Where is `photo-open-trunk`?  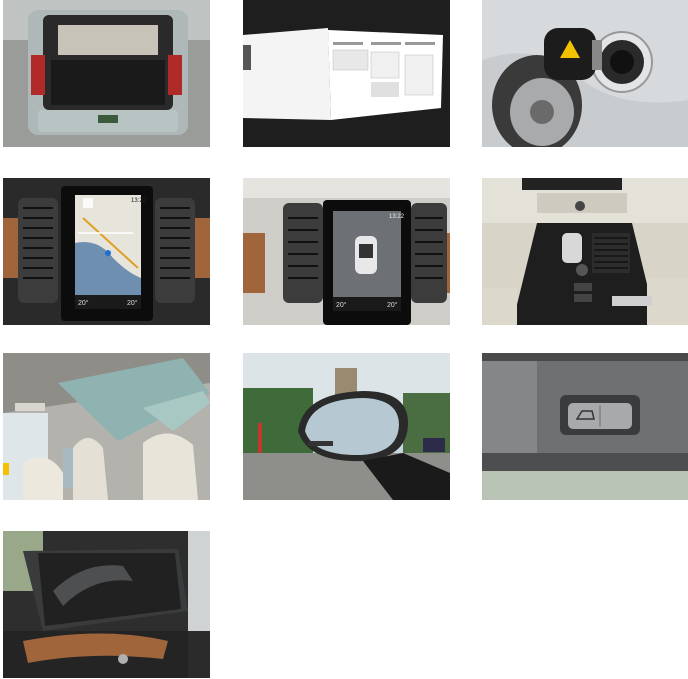 photo-open-trunk is located at coordinates (106, 73).